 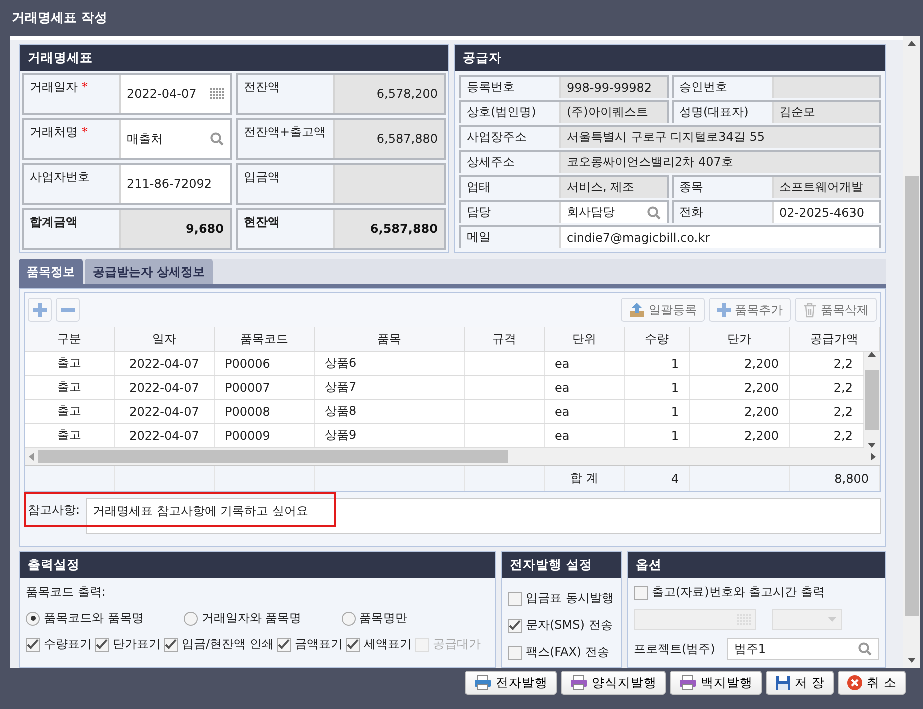 What do you see at coordinates (375, 618) in the screenshot?
I see `radio-option: 품목명만` at bounding box center [375, 618].